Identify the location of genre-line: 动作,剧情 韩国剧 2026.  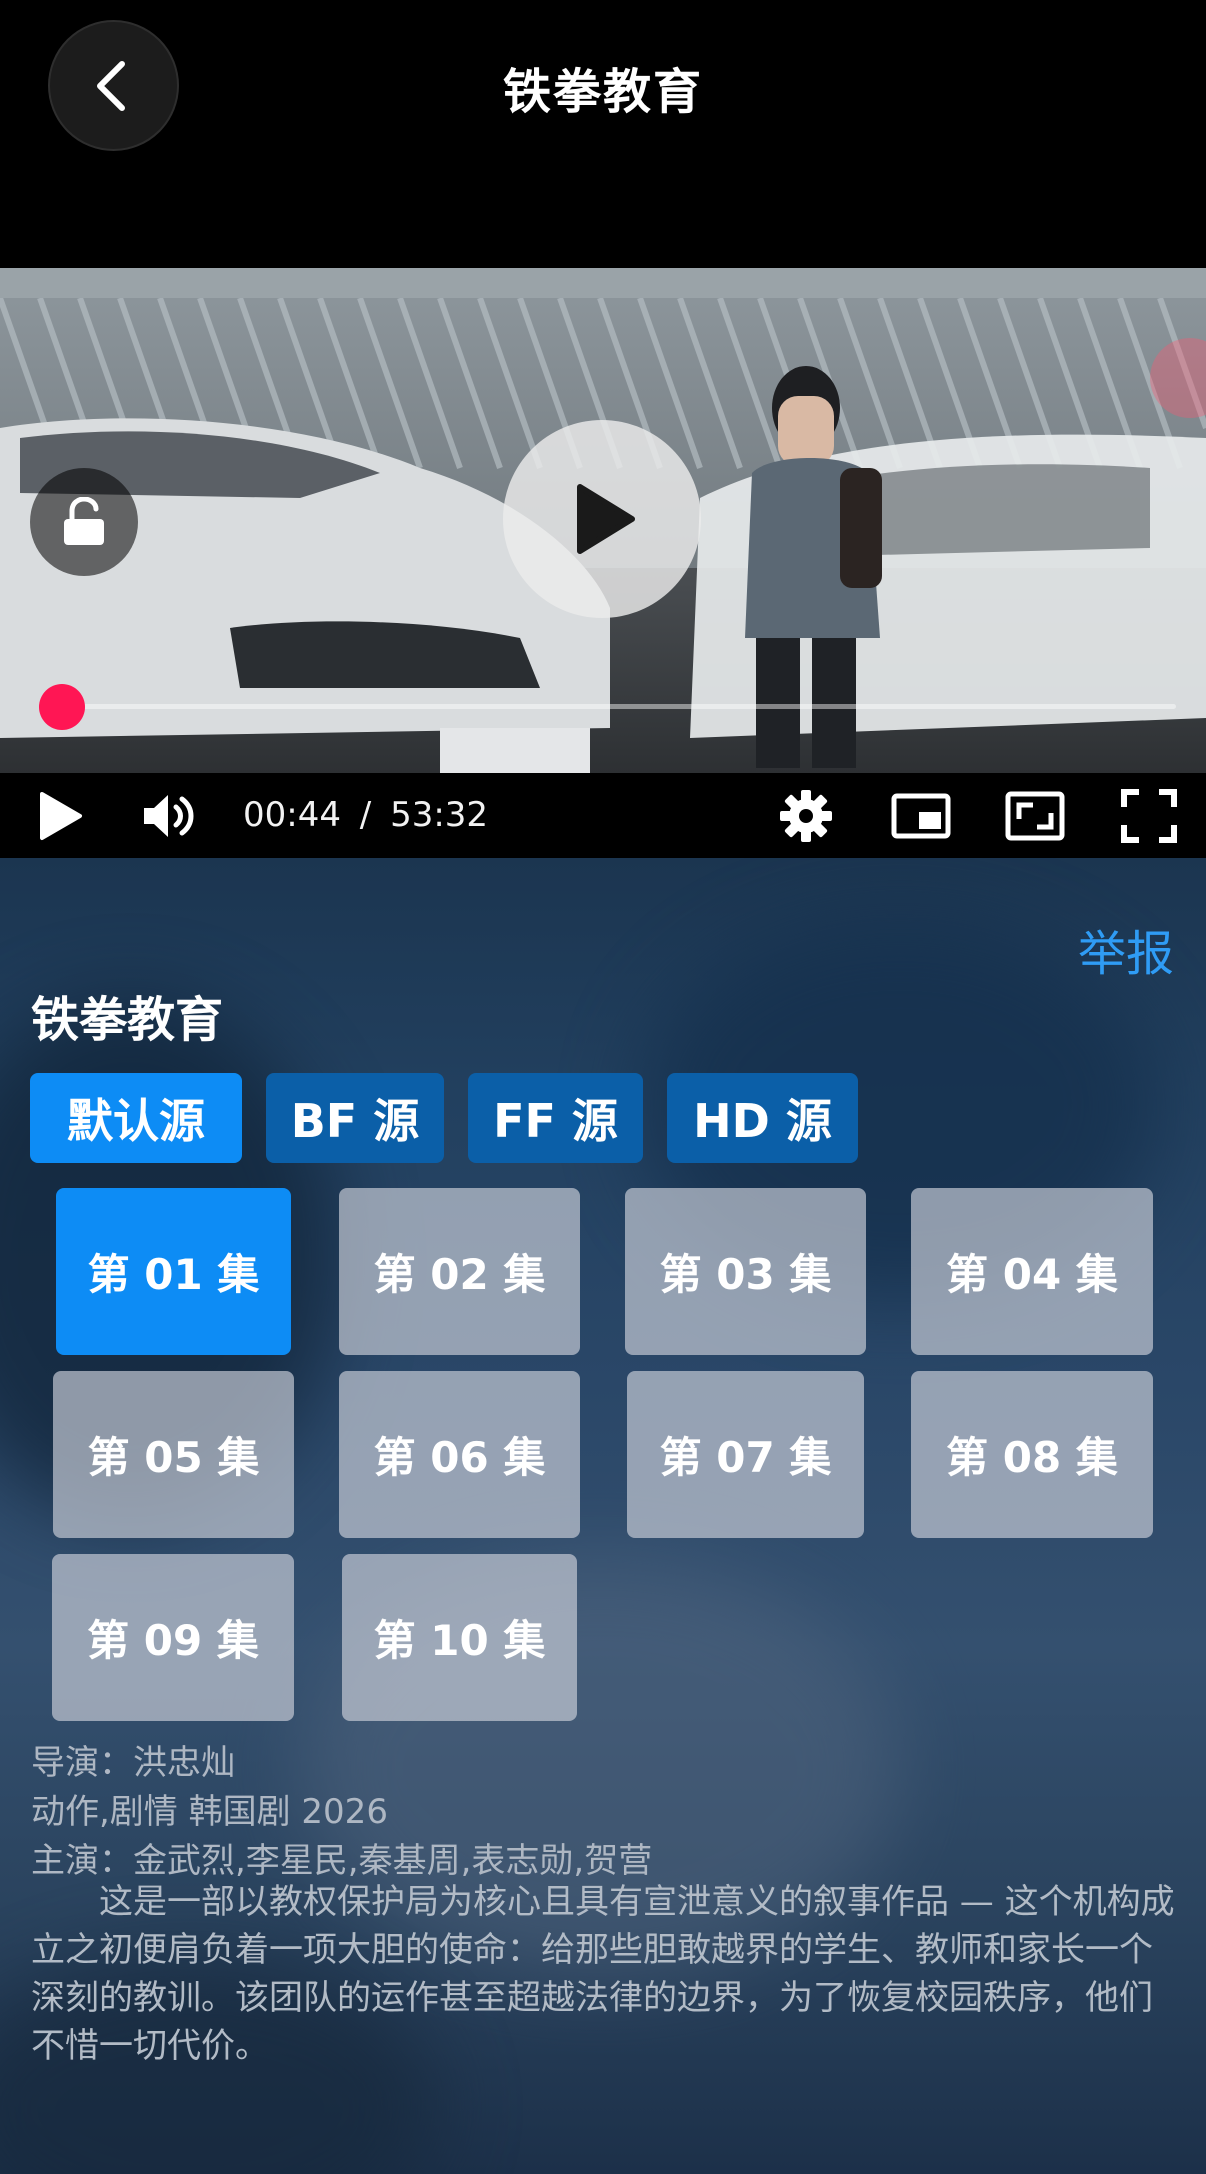
(209, 1812).